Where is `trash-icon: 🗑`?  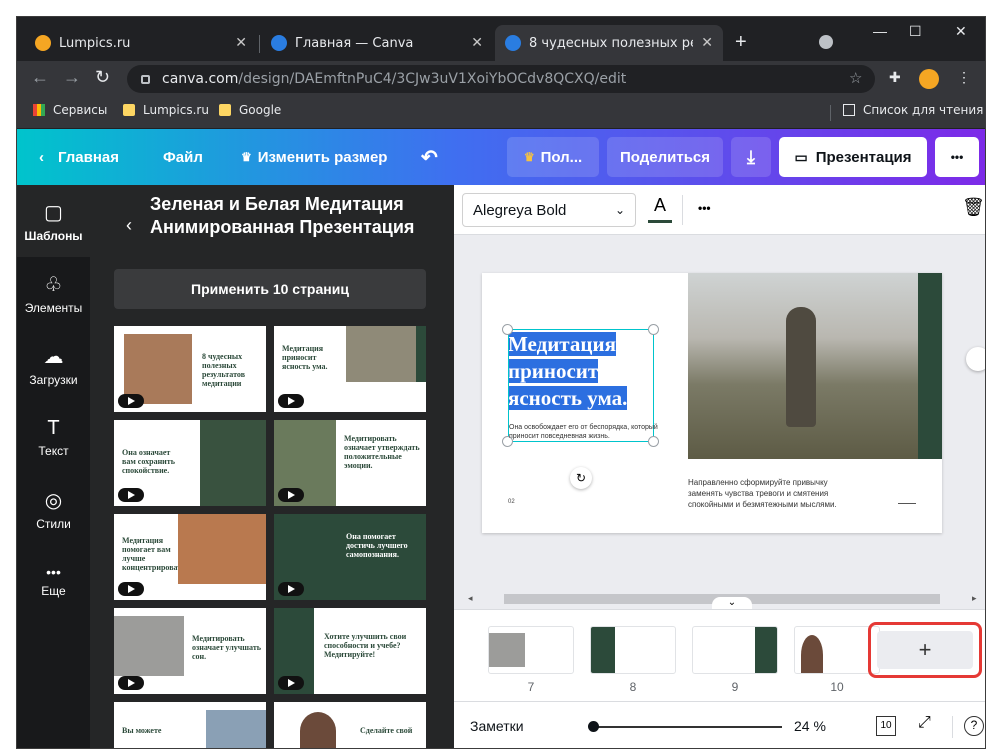 trash-icon: 🗑 is located at coordinates (973, 207).